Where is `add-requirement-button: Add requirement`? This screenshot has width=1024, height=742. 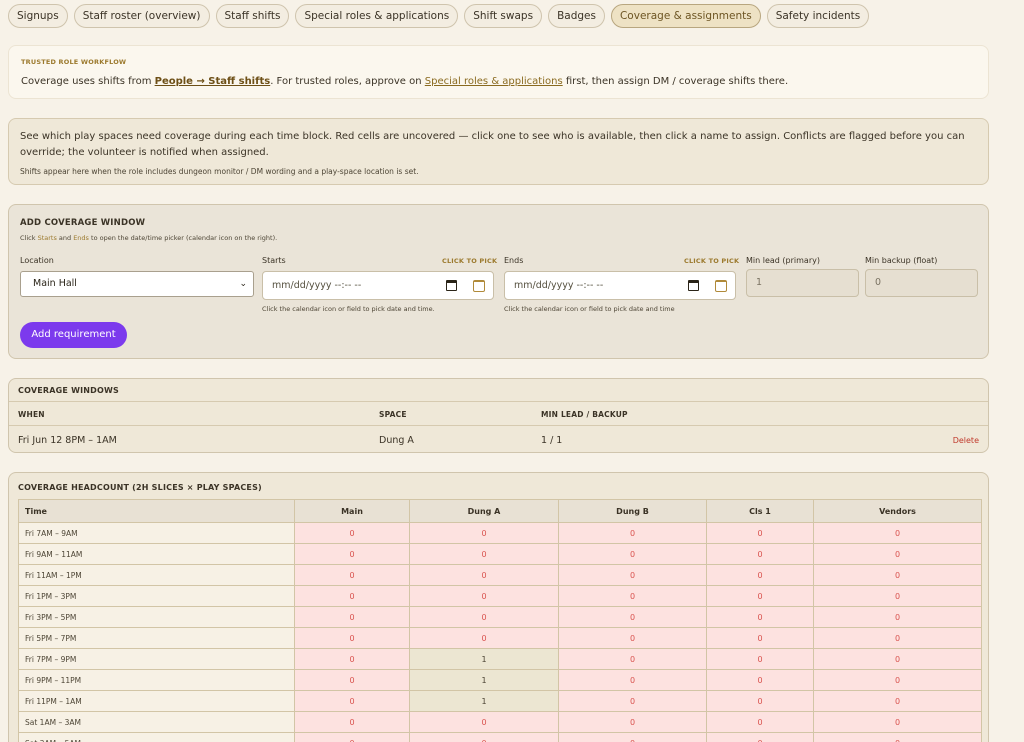
add-requirement-button: Add requirement is located at coordinates (73, 335).